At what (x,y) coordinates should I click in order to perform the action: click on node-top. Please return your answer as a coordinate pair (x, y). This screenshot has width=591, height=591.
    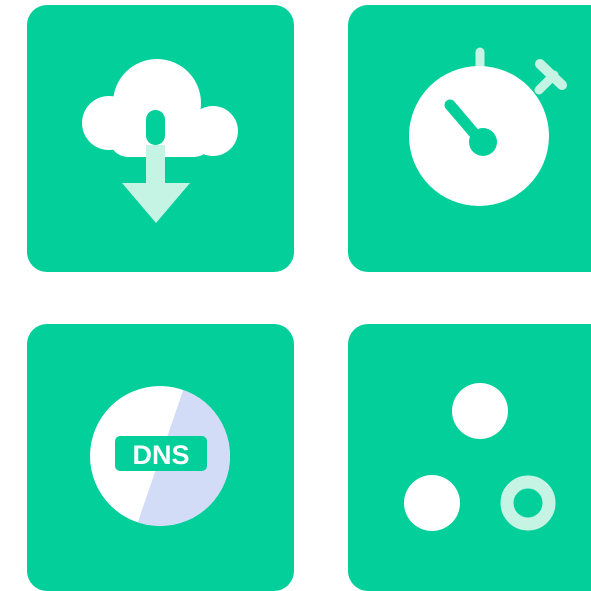
    Looking at the image, I should click on (480, 411).